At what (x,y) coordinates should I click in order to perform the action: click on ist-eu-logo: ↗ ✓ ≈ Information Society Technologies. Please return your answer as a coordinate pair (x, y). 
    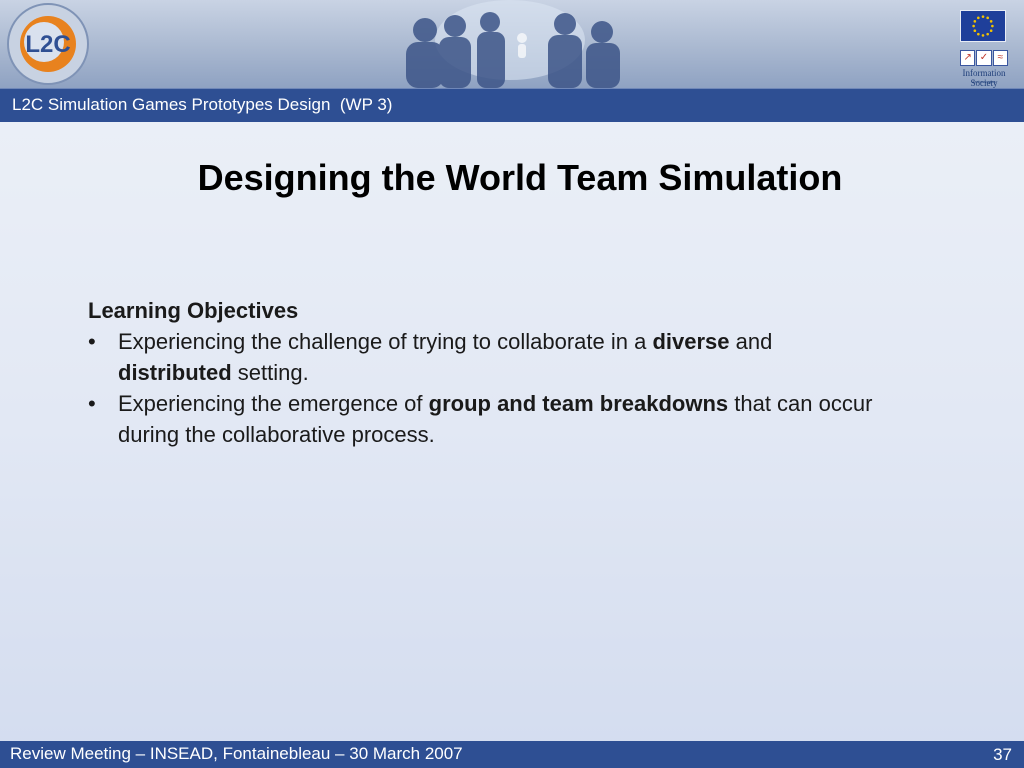
    Looking at the image, I should click on (984, 47).